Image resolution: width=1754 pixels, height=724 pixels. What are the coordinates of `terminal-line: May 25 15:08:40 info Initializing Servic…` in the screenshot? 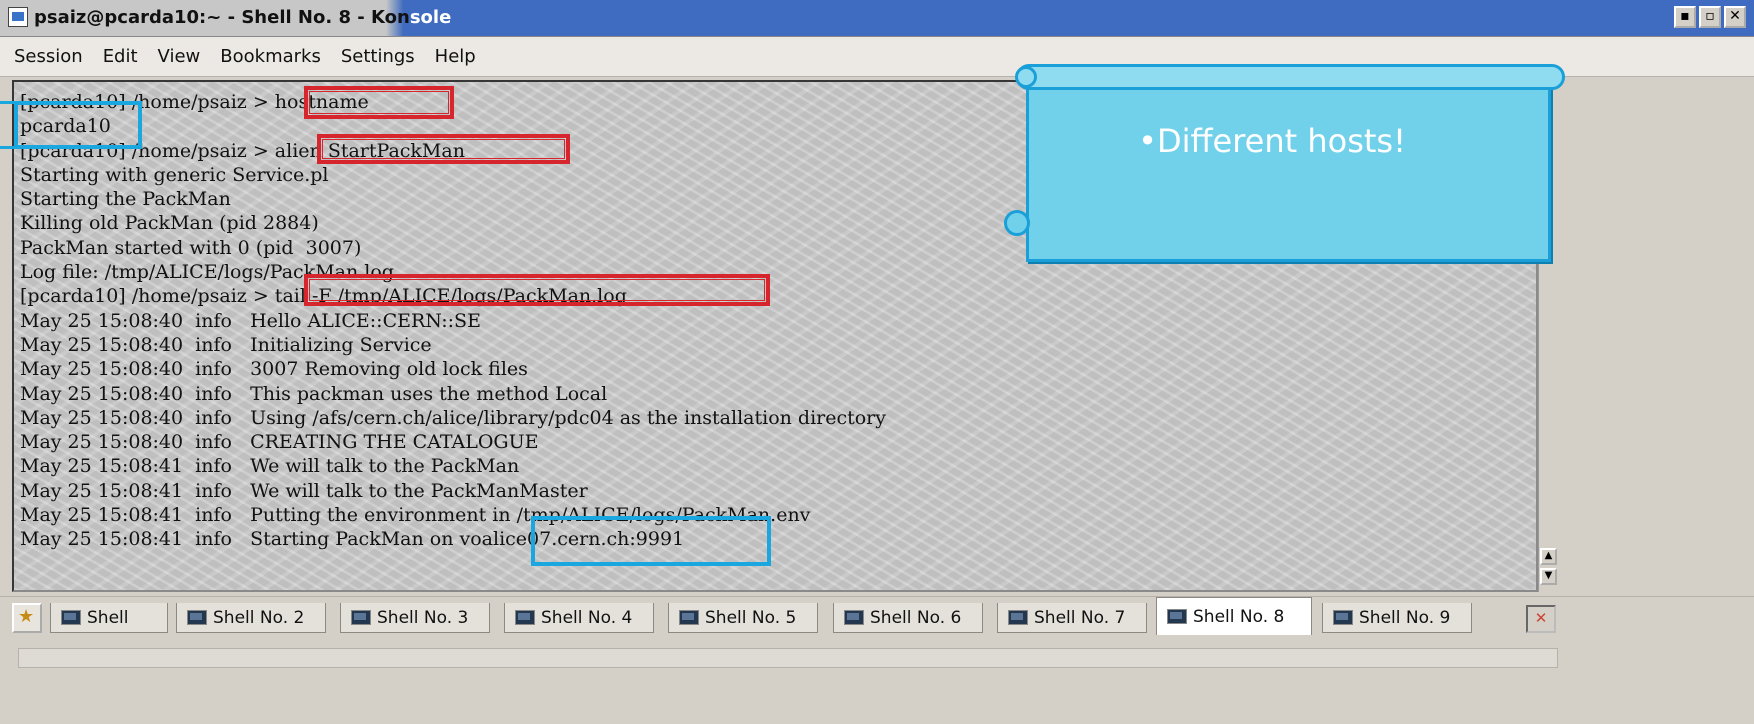 It's located at (226, 344).